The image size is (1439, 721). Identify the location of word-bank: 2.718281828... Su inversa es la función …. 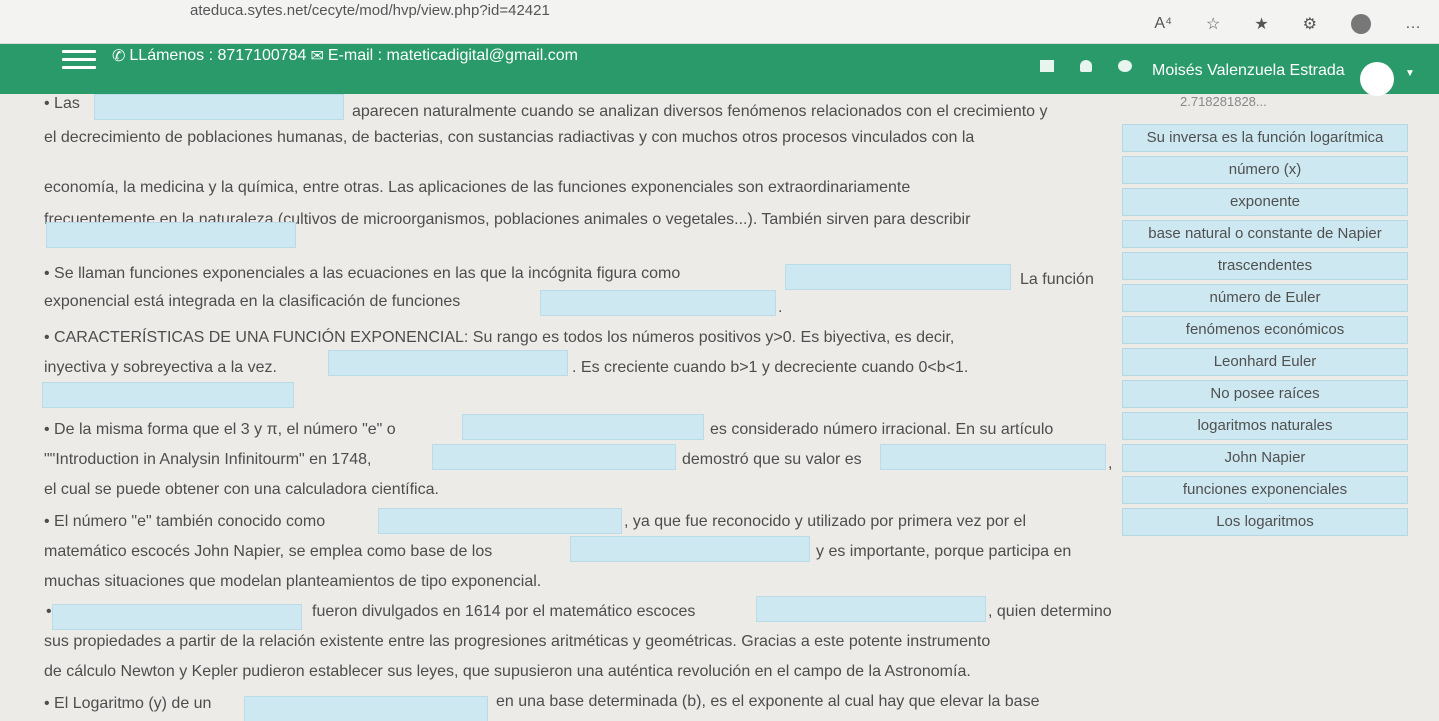
(1279, 315).